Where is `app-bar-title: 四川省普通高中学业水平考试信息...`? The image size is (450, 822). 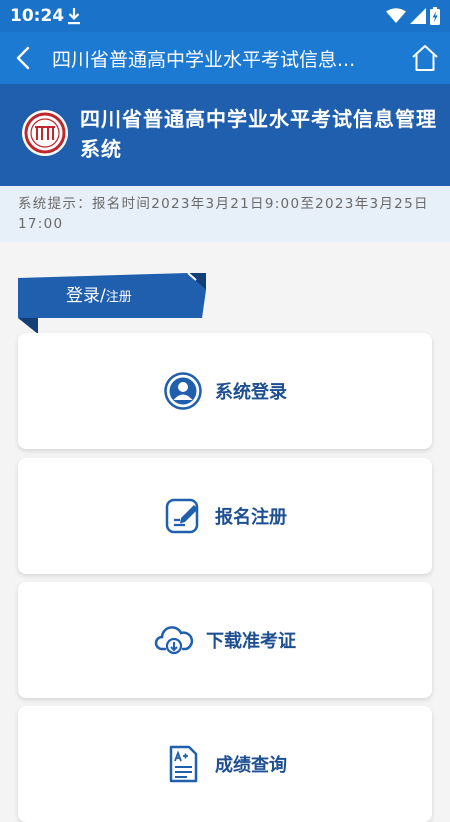
app-bar-title: 四川省普通高中学业水平考试信息... is located at coordinates (204, 60).